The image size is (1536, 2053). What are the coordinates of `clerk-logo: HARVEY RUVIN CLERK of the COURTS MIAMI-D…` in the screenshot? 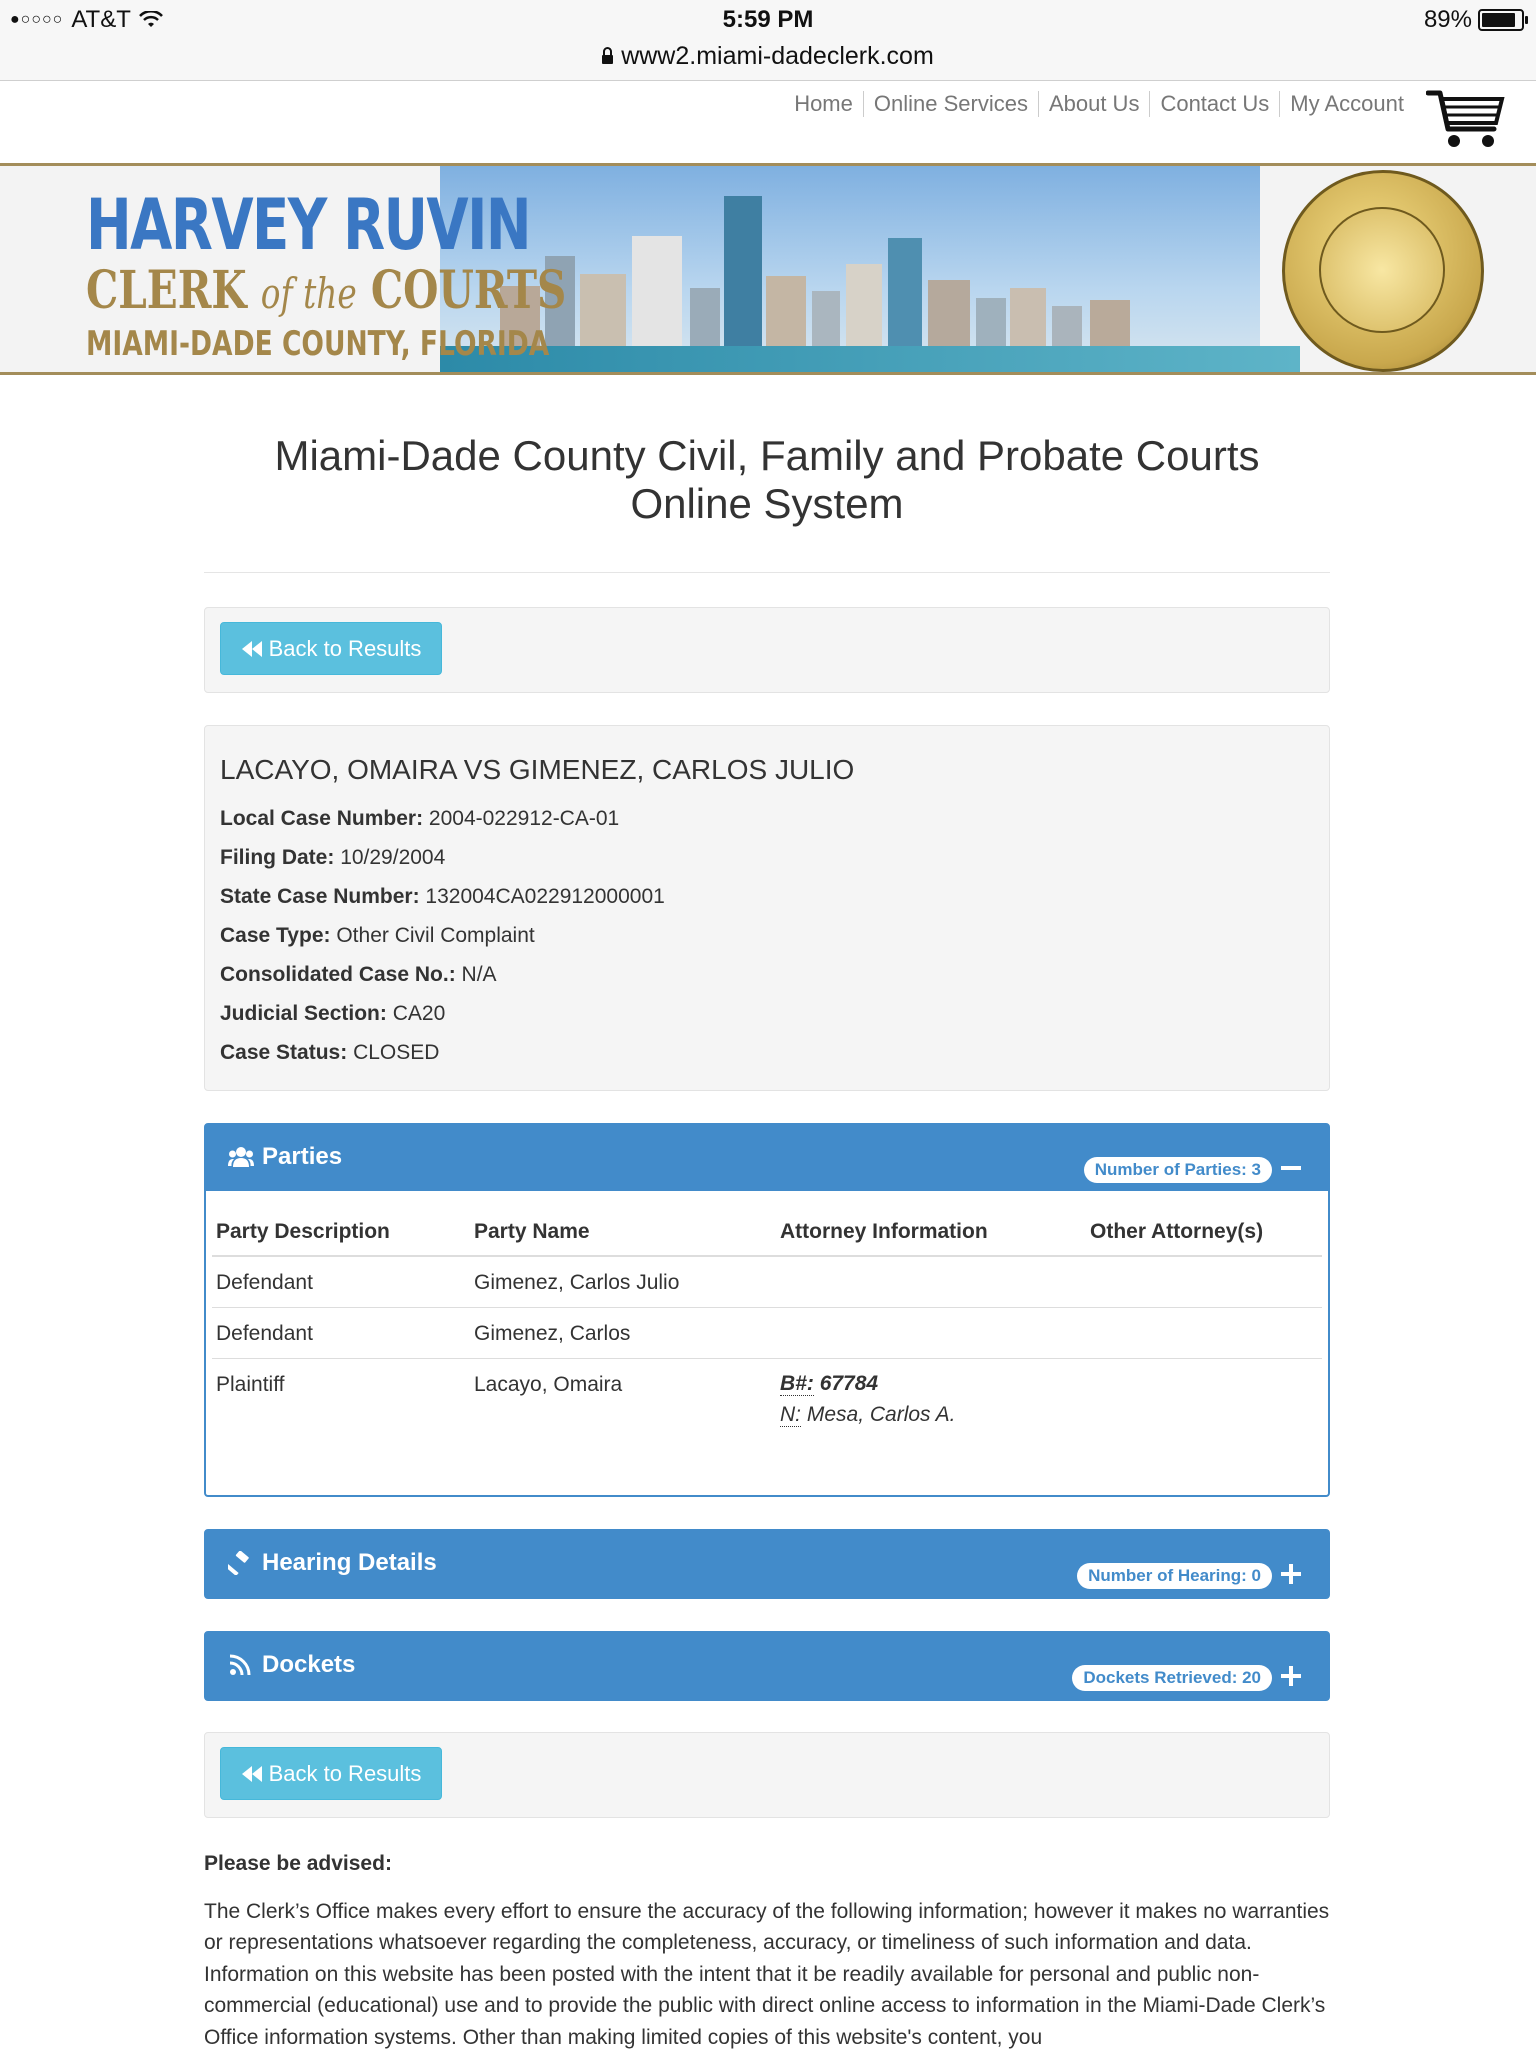 It's located at (394, 276).